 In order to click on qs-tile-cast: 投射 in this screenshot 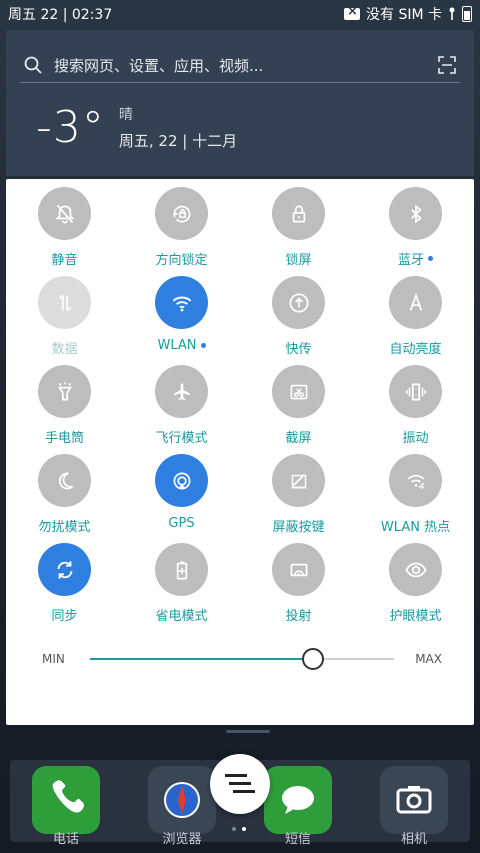, I will do `click(298, 587)`.